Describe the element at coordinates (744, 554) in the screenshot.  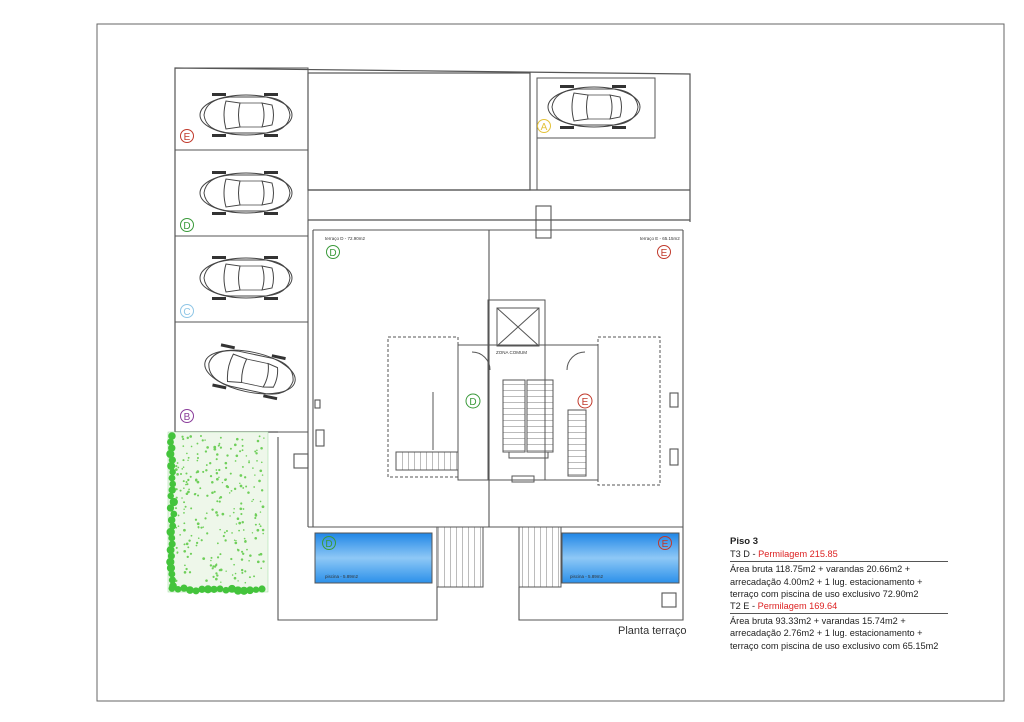
I see `unit-name: T3 D -` at that location.